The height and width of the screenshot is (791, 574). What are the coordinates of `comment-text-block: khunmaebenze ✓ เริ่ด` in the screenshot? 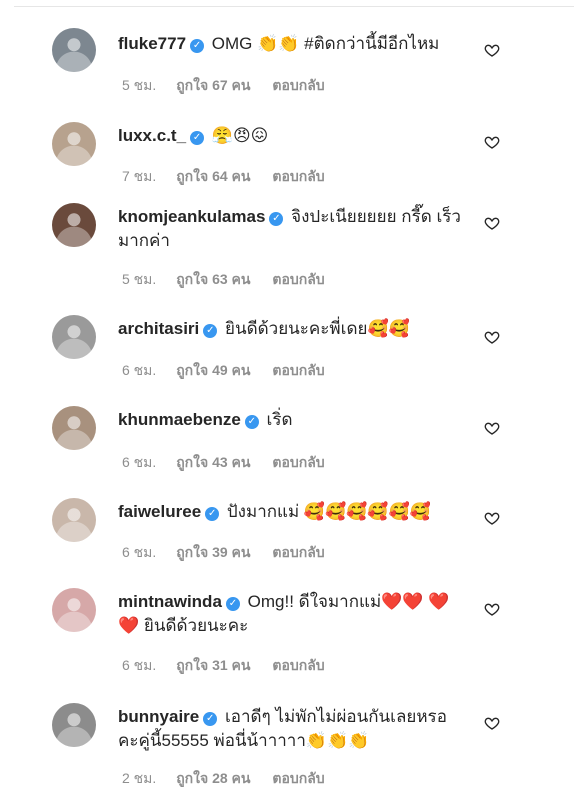 It's located at (293, 420).